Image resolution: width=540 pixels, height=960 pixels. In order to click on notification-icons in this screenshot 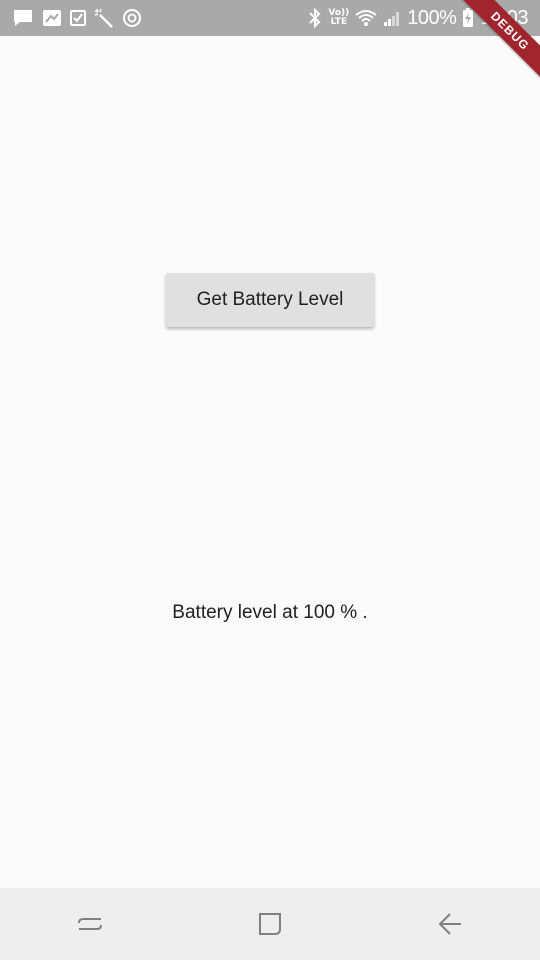, I will do `click(77, 18)`.